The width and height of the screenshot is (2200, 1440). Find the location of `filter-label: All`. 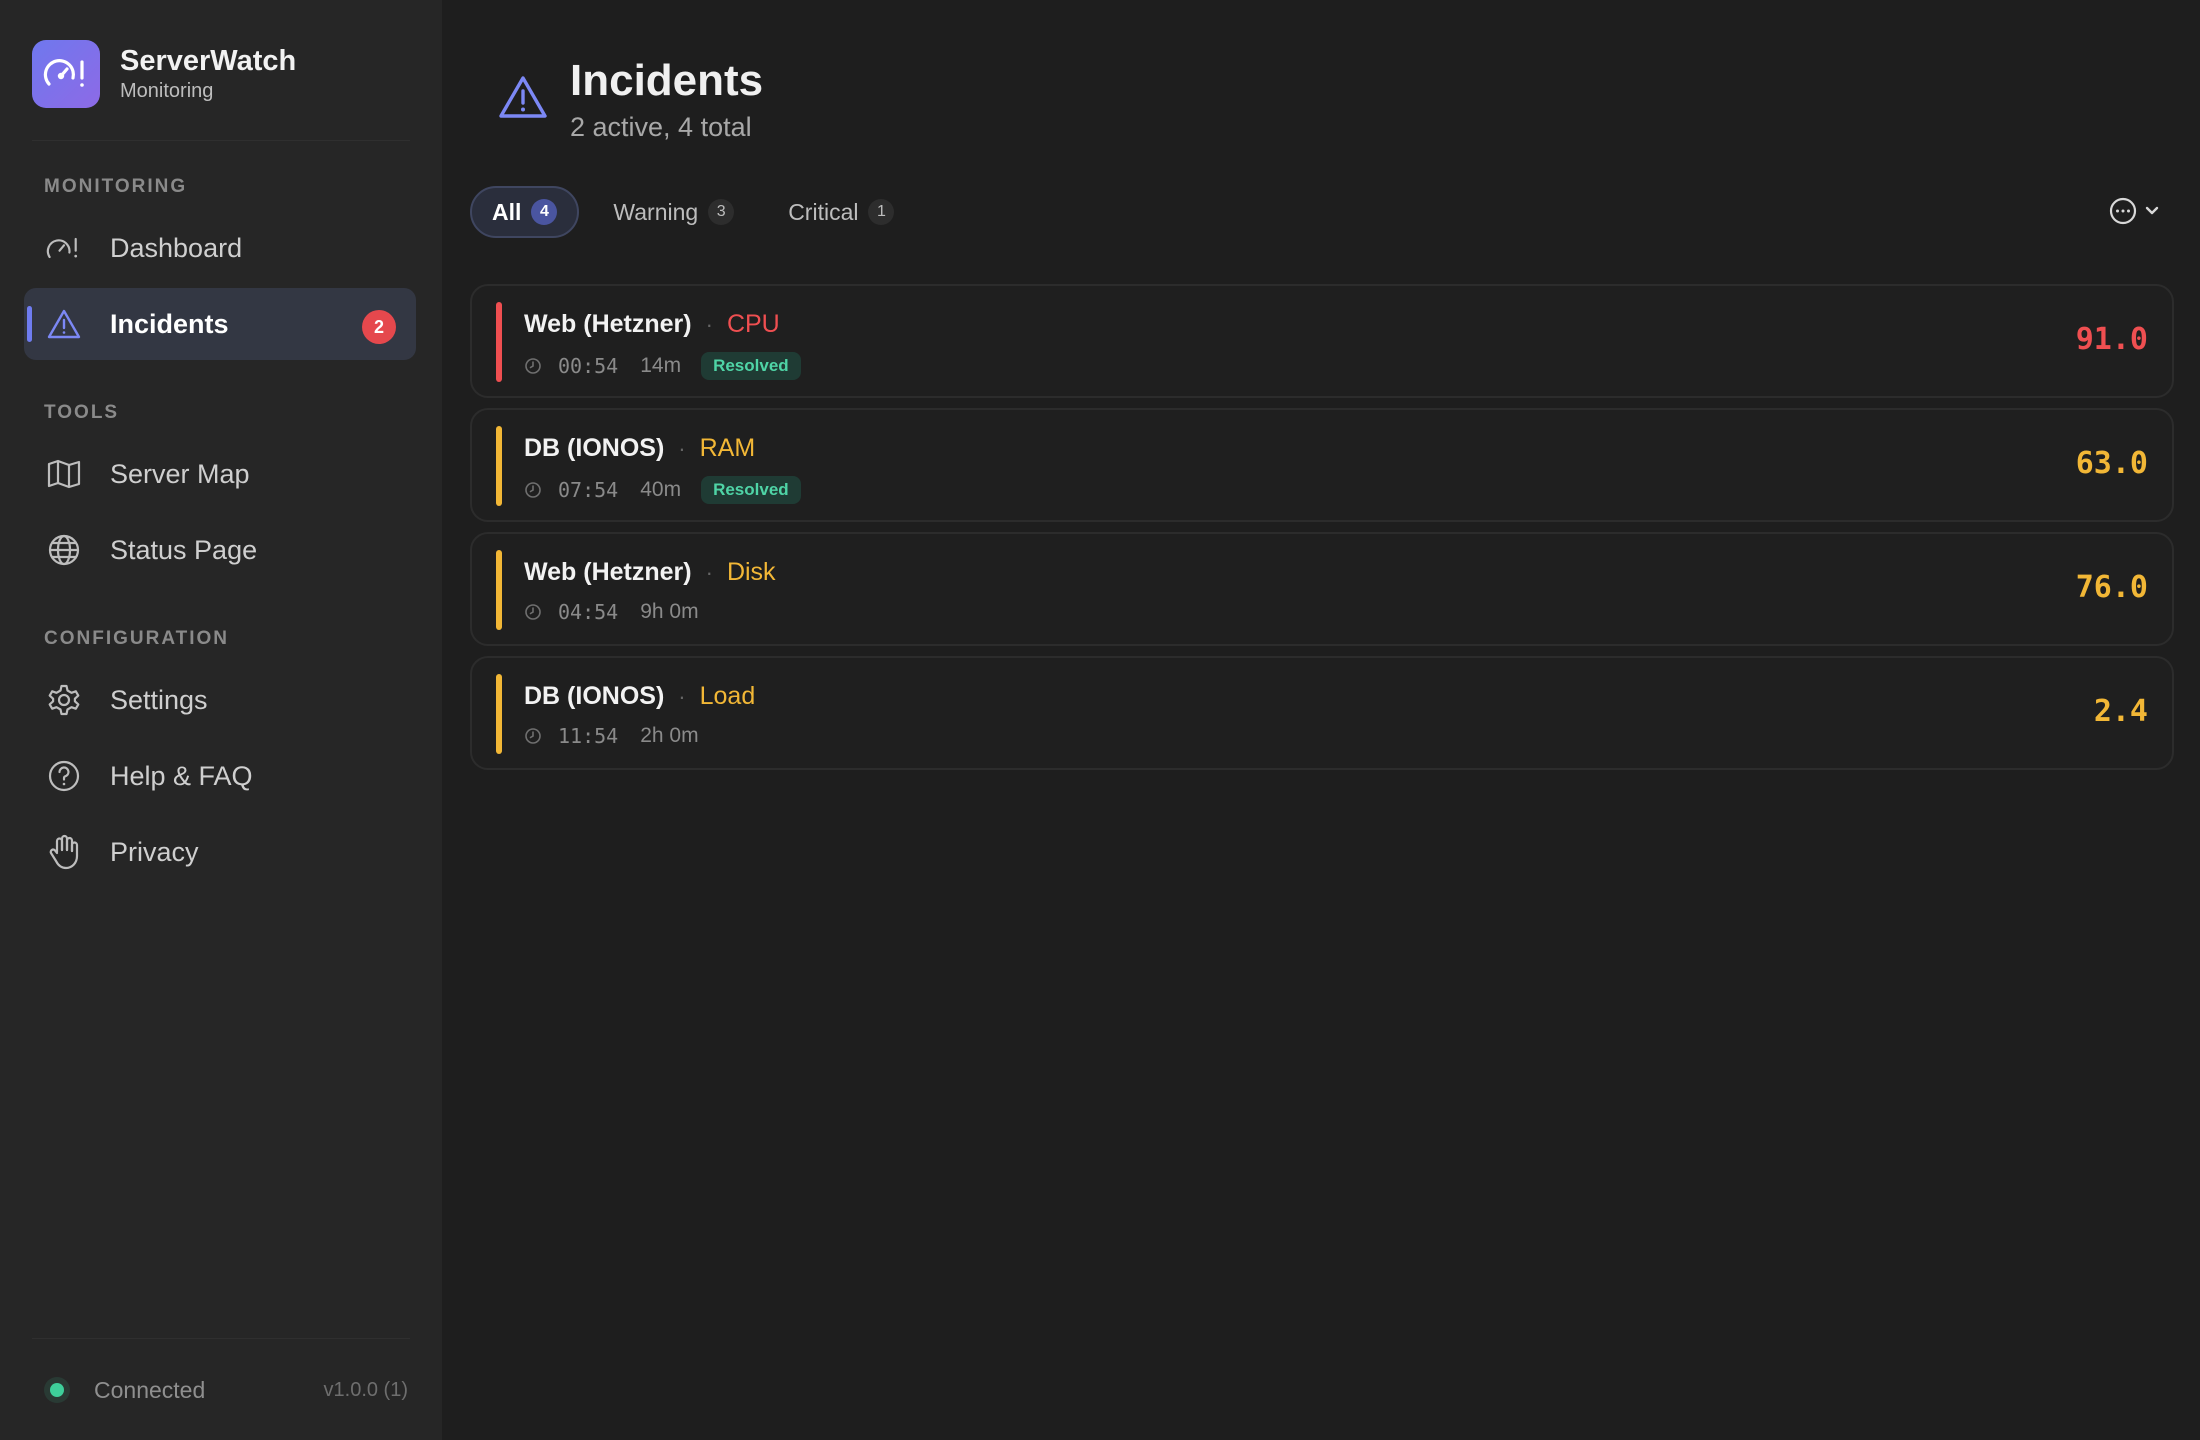

filter-label: All is located at coordinates (507, 211).